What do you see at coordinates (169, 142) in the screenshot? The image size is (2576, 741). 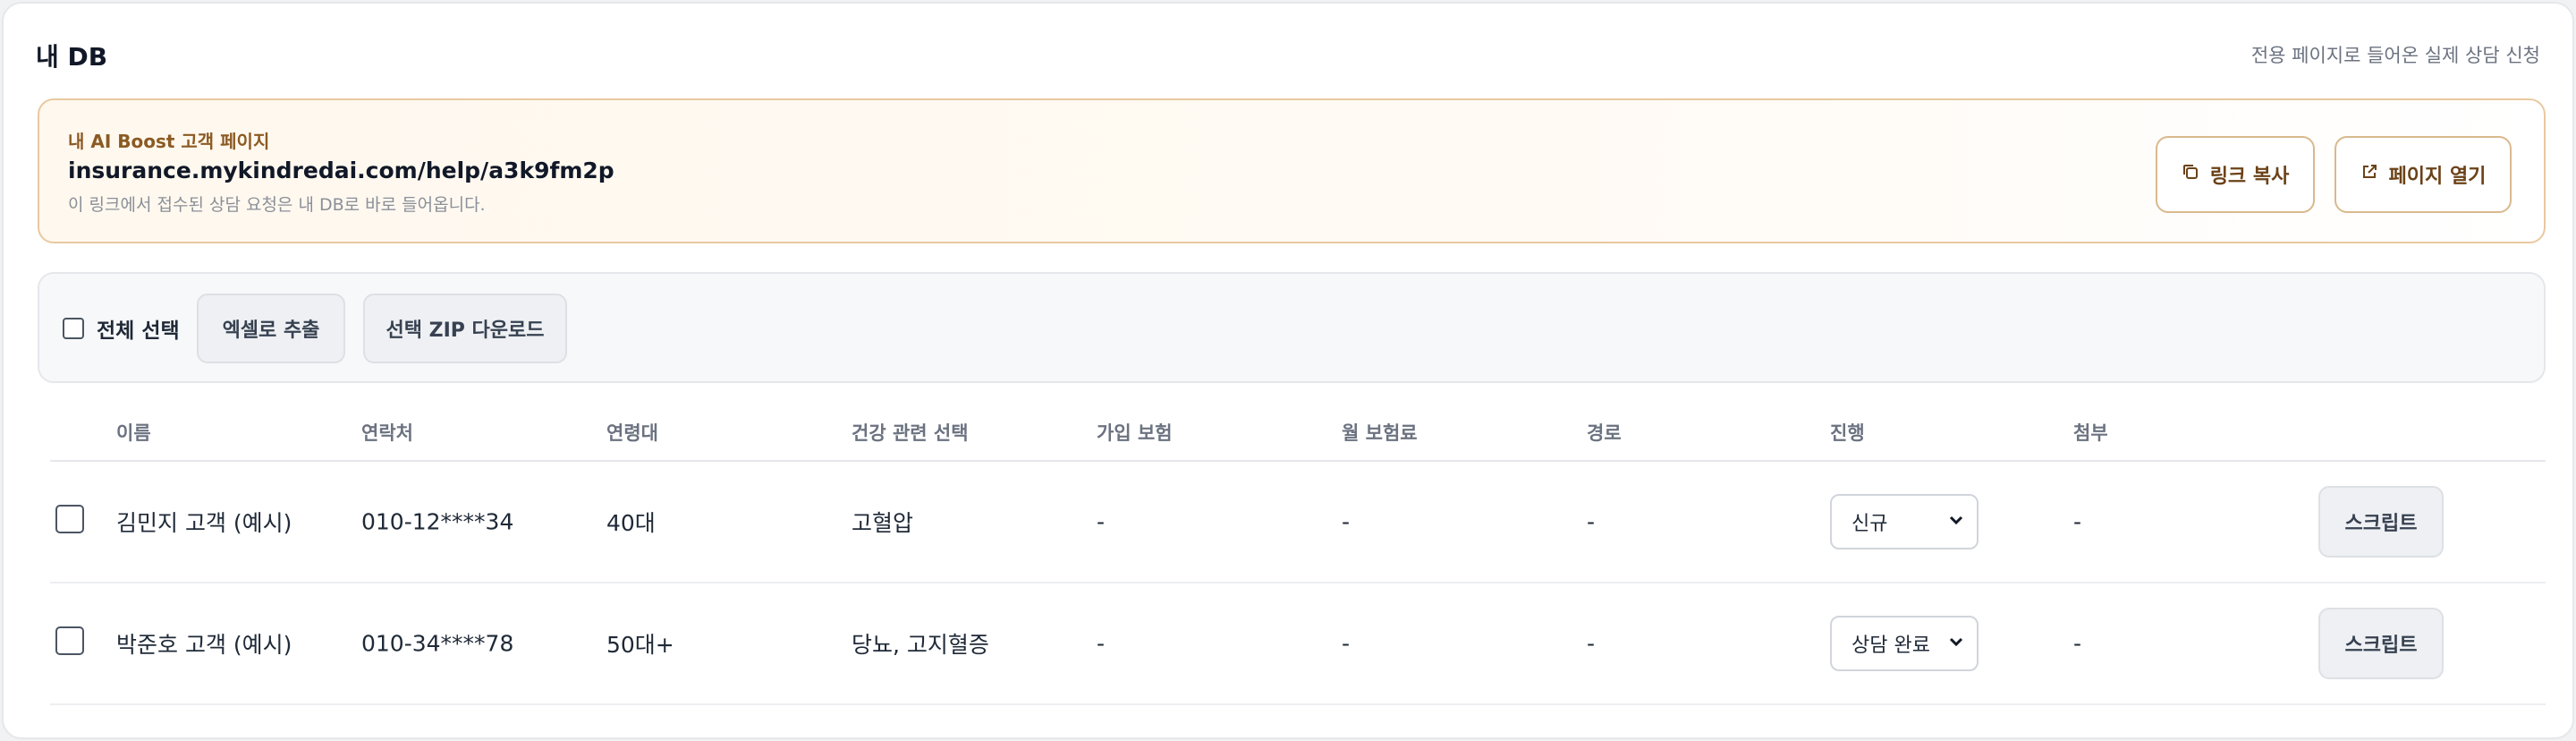 I see `boost-label: 내 AI Boost 고객 페이지` at bounding box center [169, 142].